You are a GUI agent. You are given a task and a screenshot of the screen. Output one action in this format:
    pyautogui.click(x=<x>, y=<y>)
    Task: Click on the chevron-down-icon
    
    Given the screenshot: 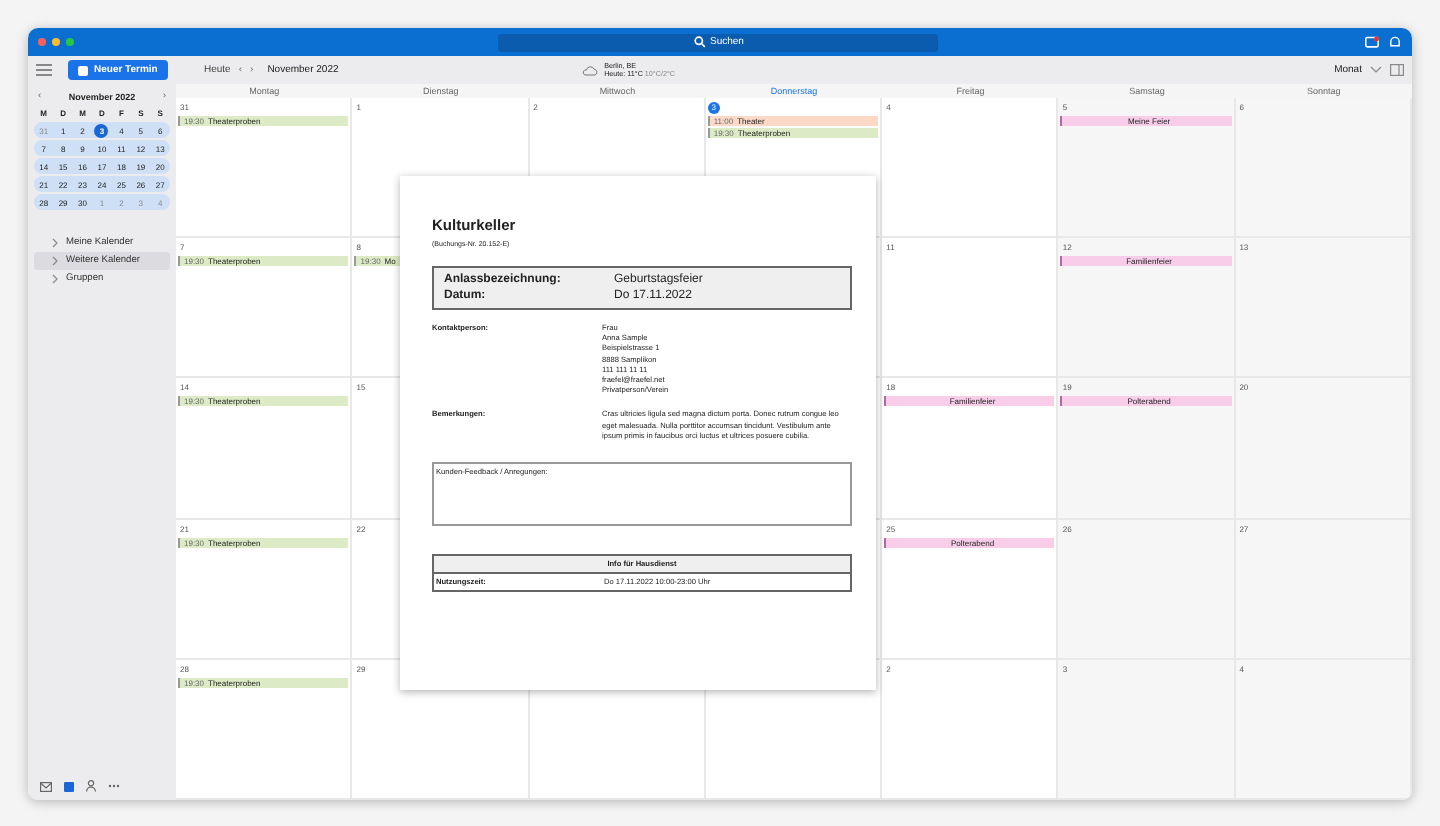 What is the action you would take?
    pyautogui.click(x=1375, y=70)
    